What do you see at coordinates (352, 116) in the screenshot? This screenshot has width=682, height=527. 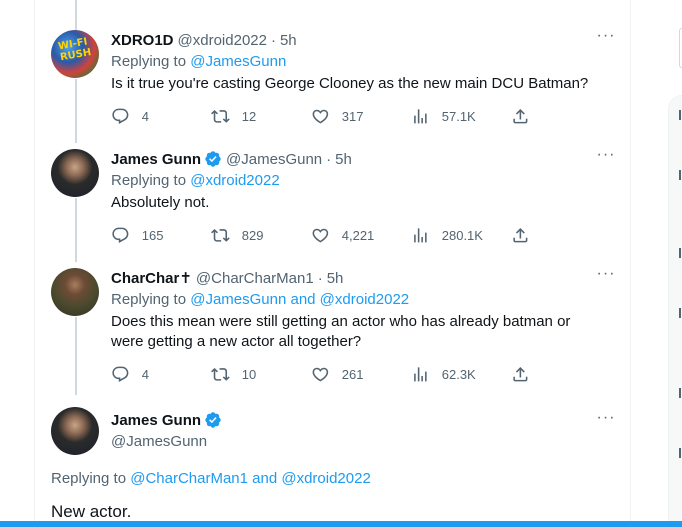 I see `like-count: 317` at bounding box center [352, 116].